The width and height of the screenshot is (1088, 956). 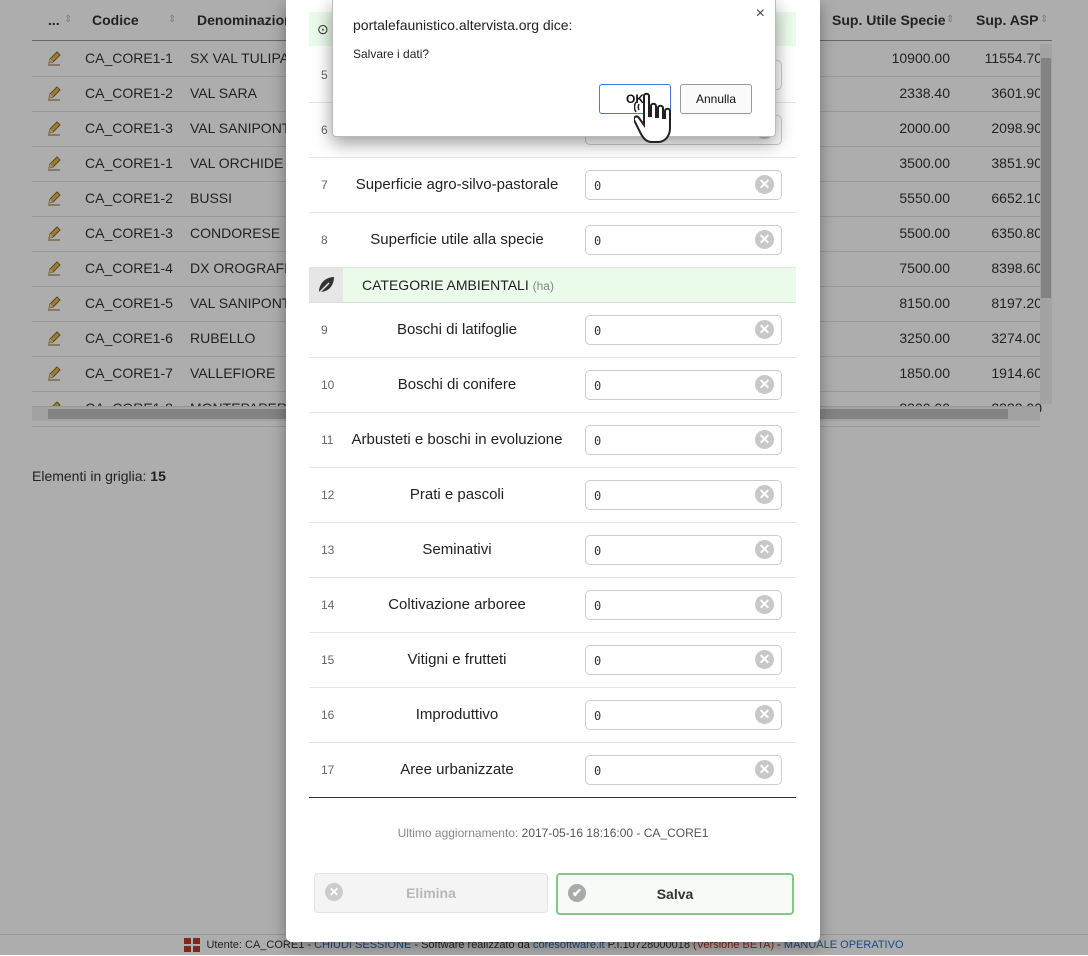 What do you see at coordinates (458, 833) in the screenshot?
I see `last-update-label: Ultimo aggiornamento:` at bounding box center [458, 833].